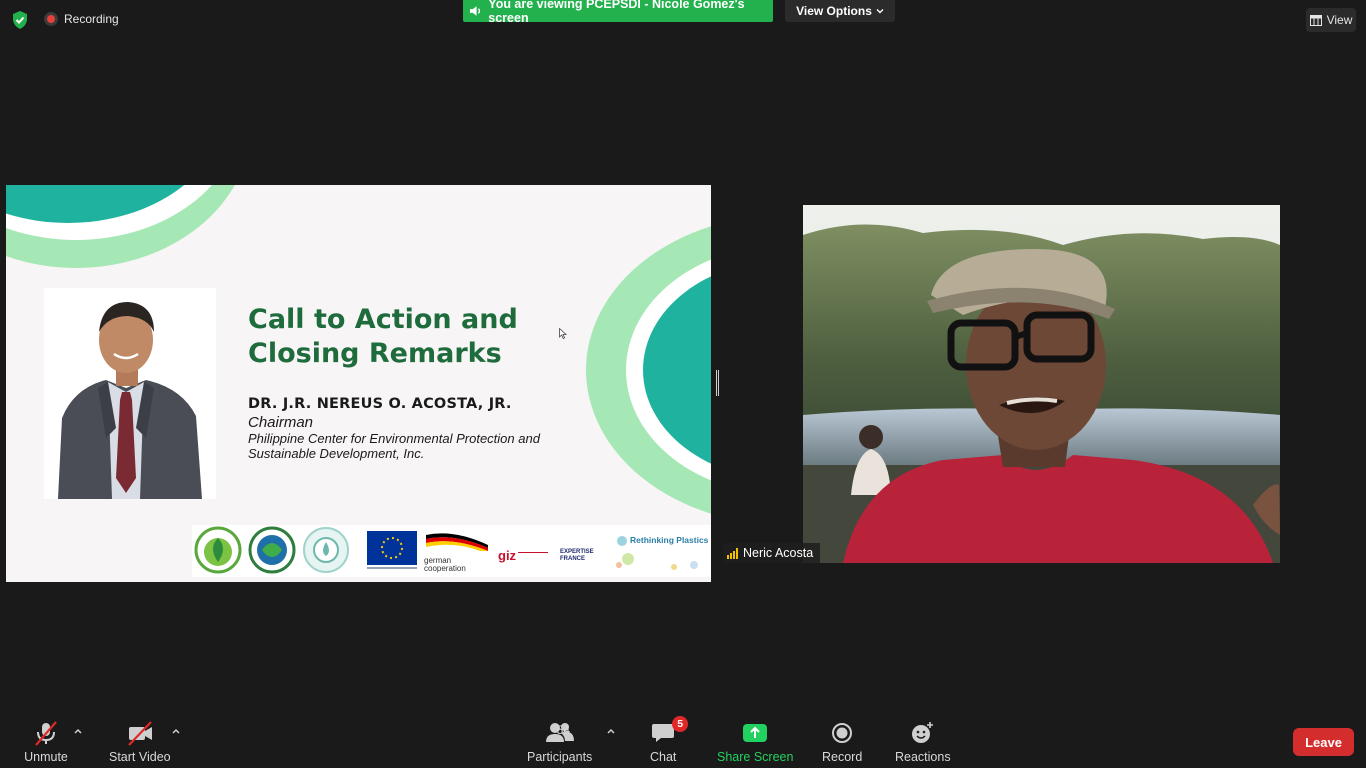 The image size is (1366, 768). I want to click on share-screen-button: Share Screen, so click(755, 742).